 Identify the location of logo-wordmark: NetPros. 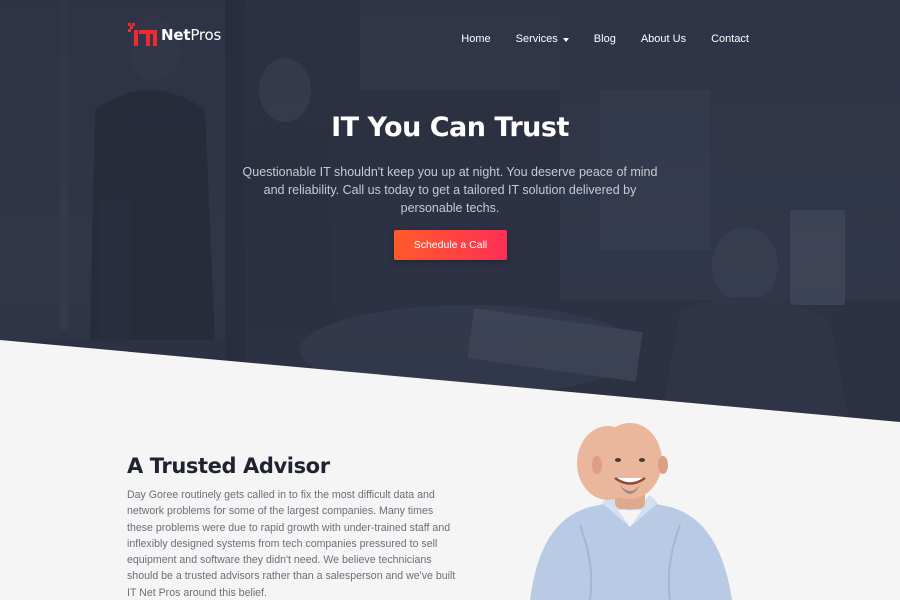
(191, 35).